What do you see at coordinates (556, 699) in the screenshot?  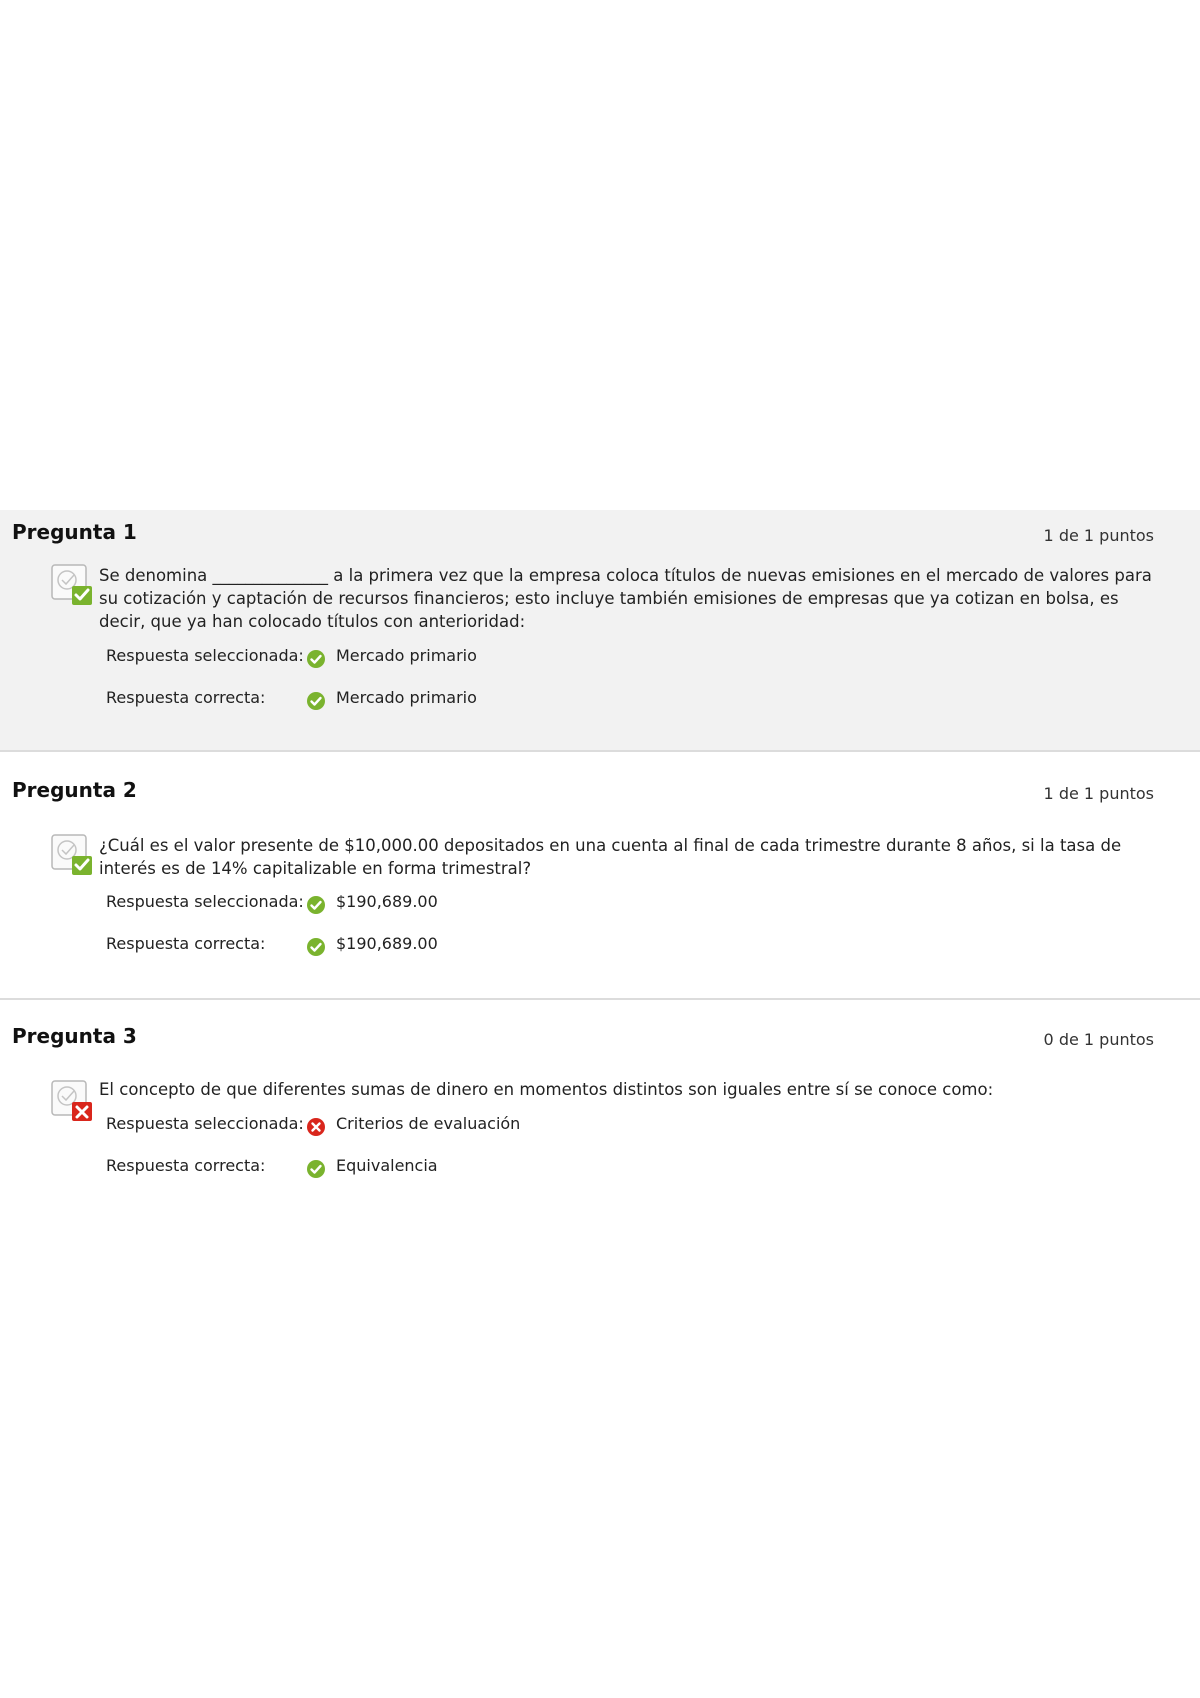 I see `correct-answer-row: Respuesta correcta: Mercado primario` at bounding box center [556, 699].